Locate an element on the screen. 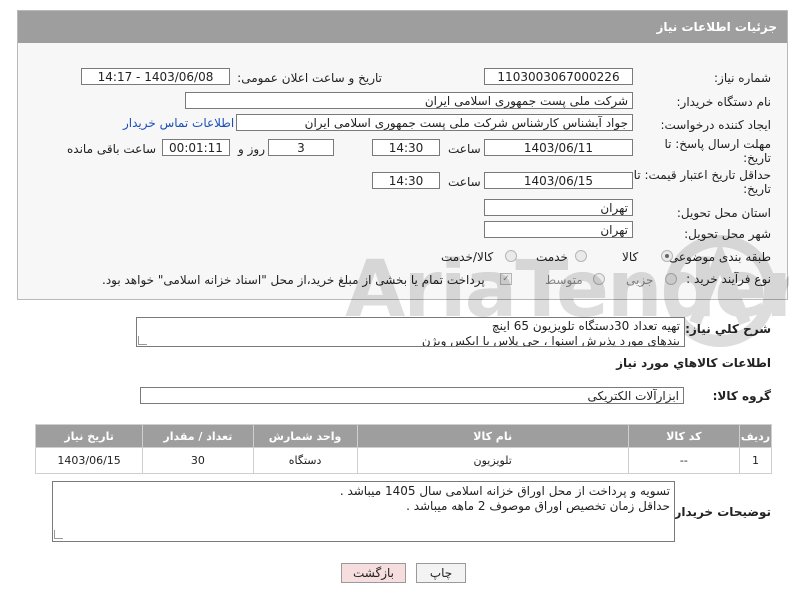 Image resolution: width=789 pixels, height=598 pixels. category-option-goods-service: کالا/خدمت is located at coordinates (467, 257).